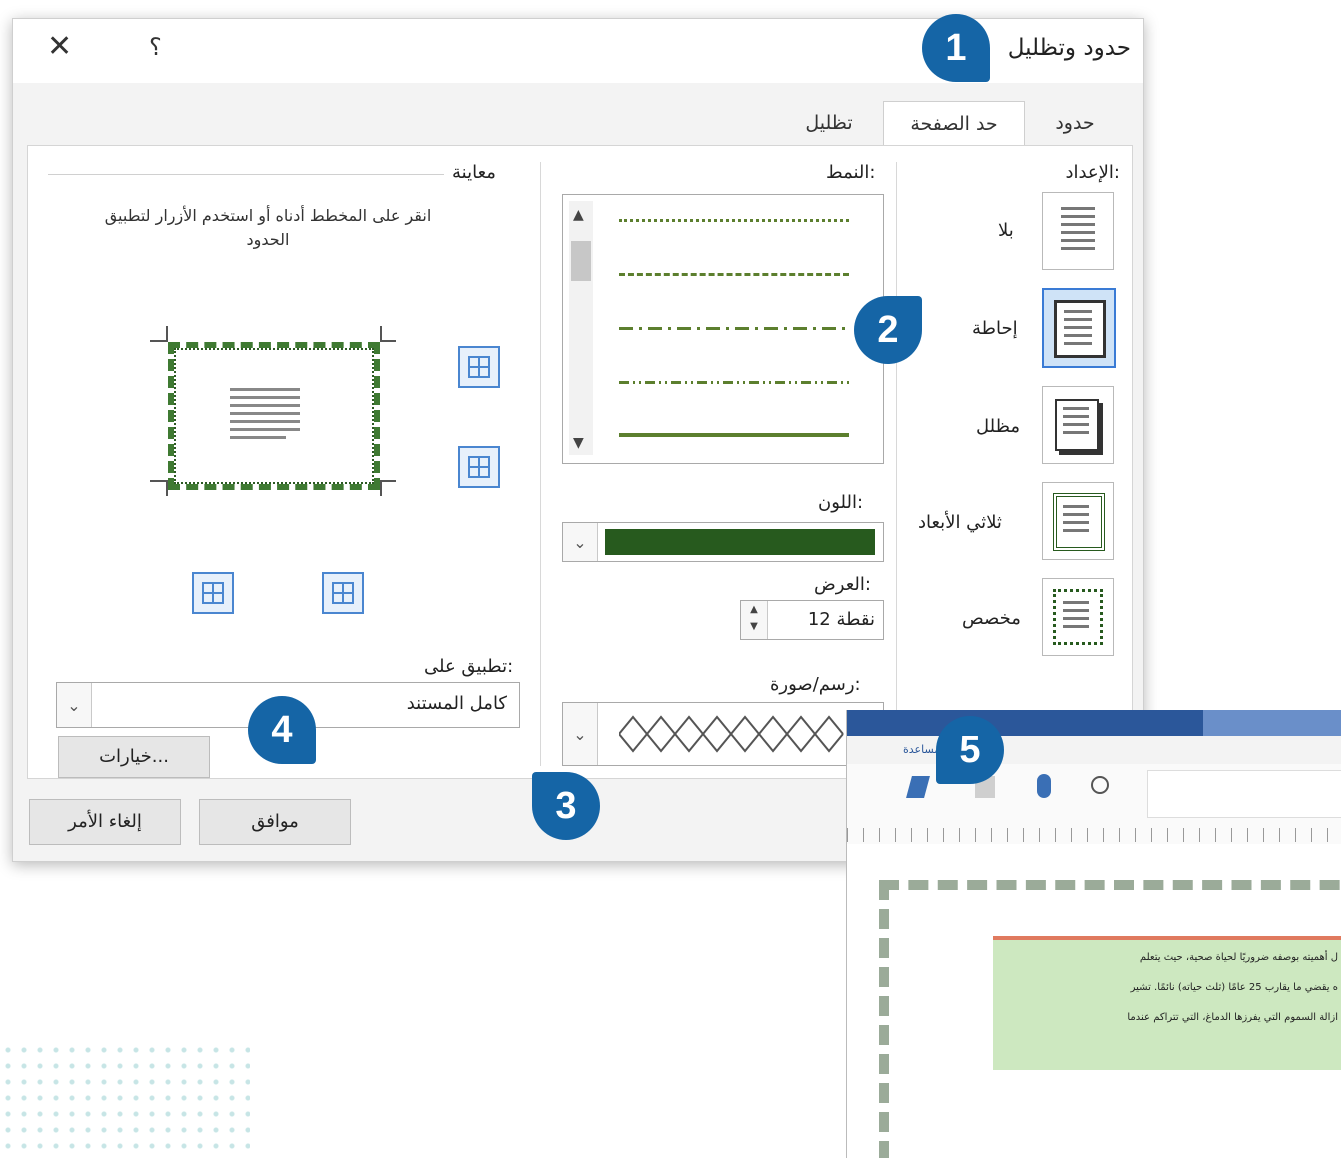 The image size is (1341, 1158). Describe the element at coordinates (578, 215) in the screenshot. I see `scroll-up-icon: ▲` at that location.